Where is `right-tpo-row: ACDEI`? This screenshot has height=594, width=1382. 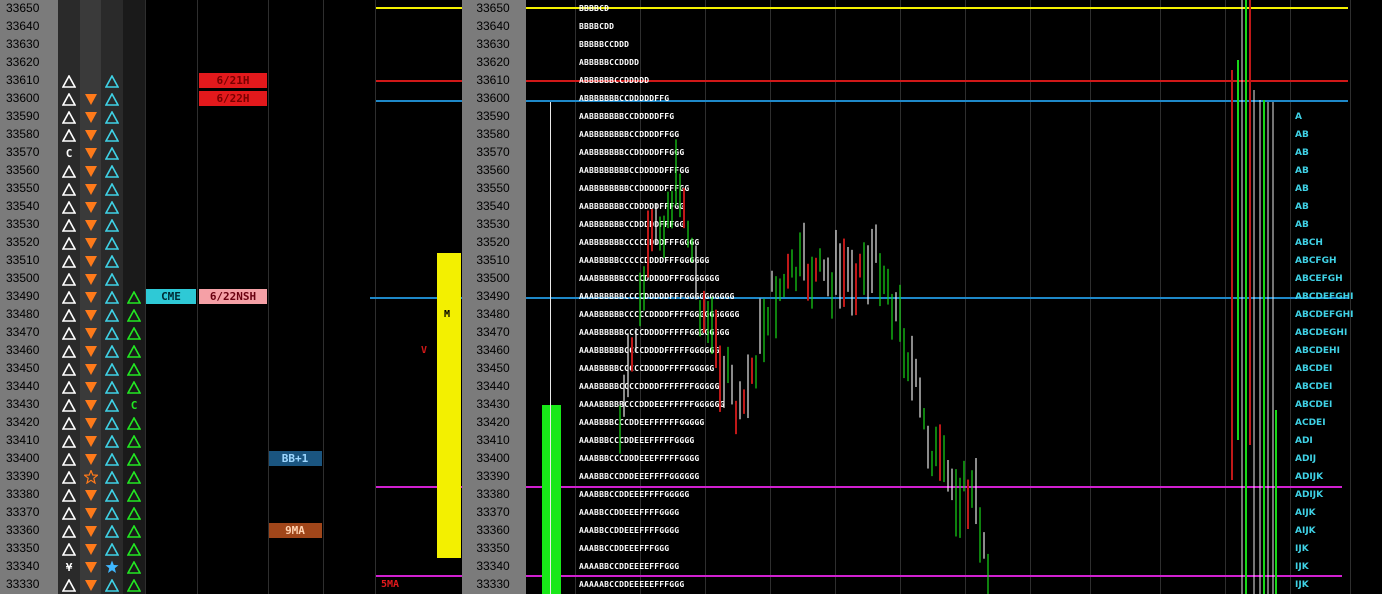 right-tpo-row: ACDEI is located at coordinates (1310, 423).